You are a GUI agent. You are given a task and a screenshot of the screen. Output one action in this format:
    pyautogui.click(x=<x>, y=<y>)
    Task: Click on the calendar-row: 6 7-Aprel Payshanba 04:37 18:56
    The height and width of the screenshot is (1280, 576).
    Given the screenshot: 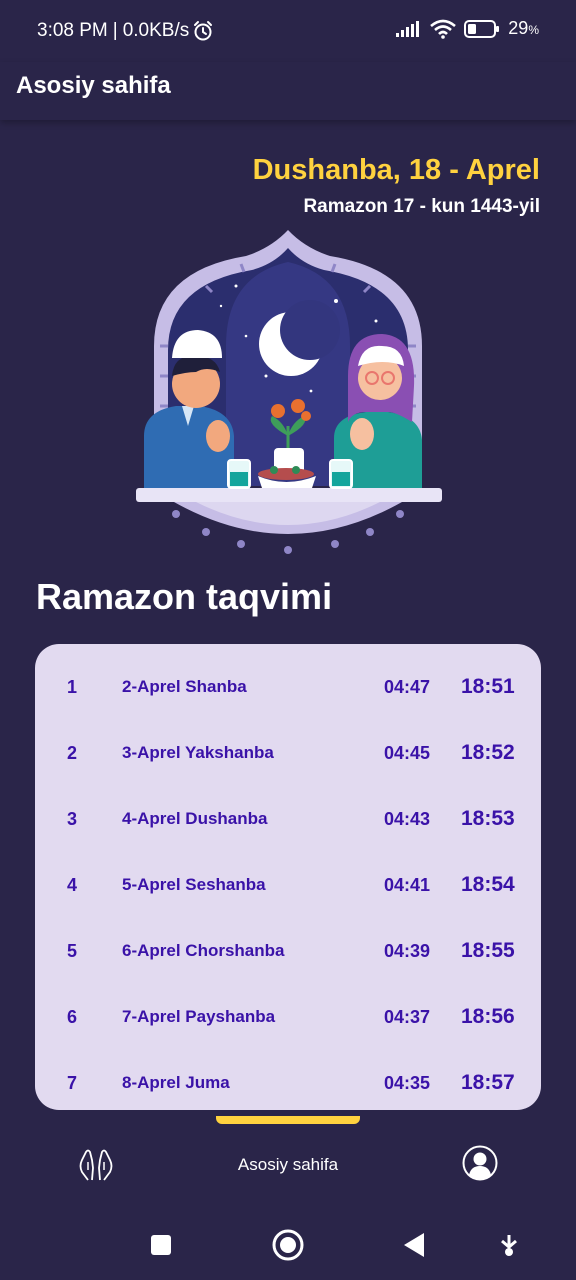 What is the action you would take?
    pyautogui.click(x=288, y=1017)
    